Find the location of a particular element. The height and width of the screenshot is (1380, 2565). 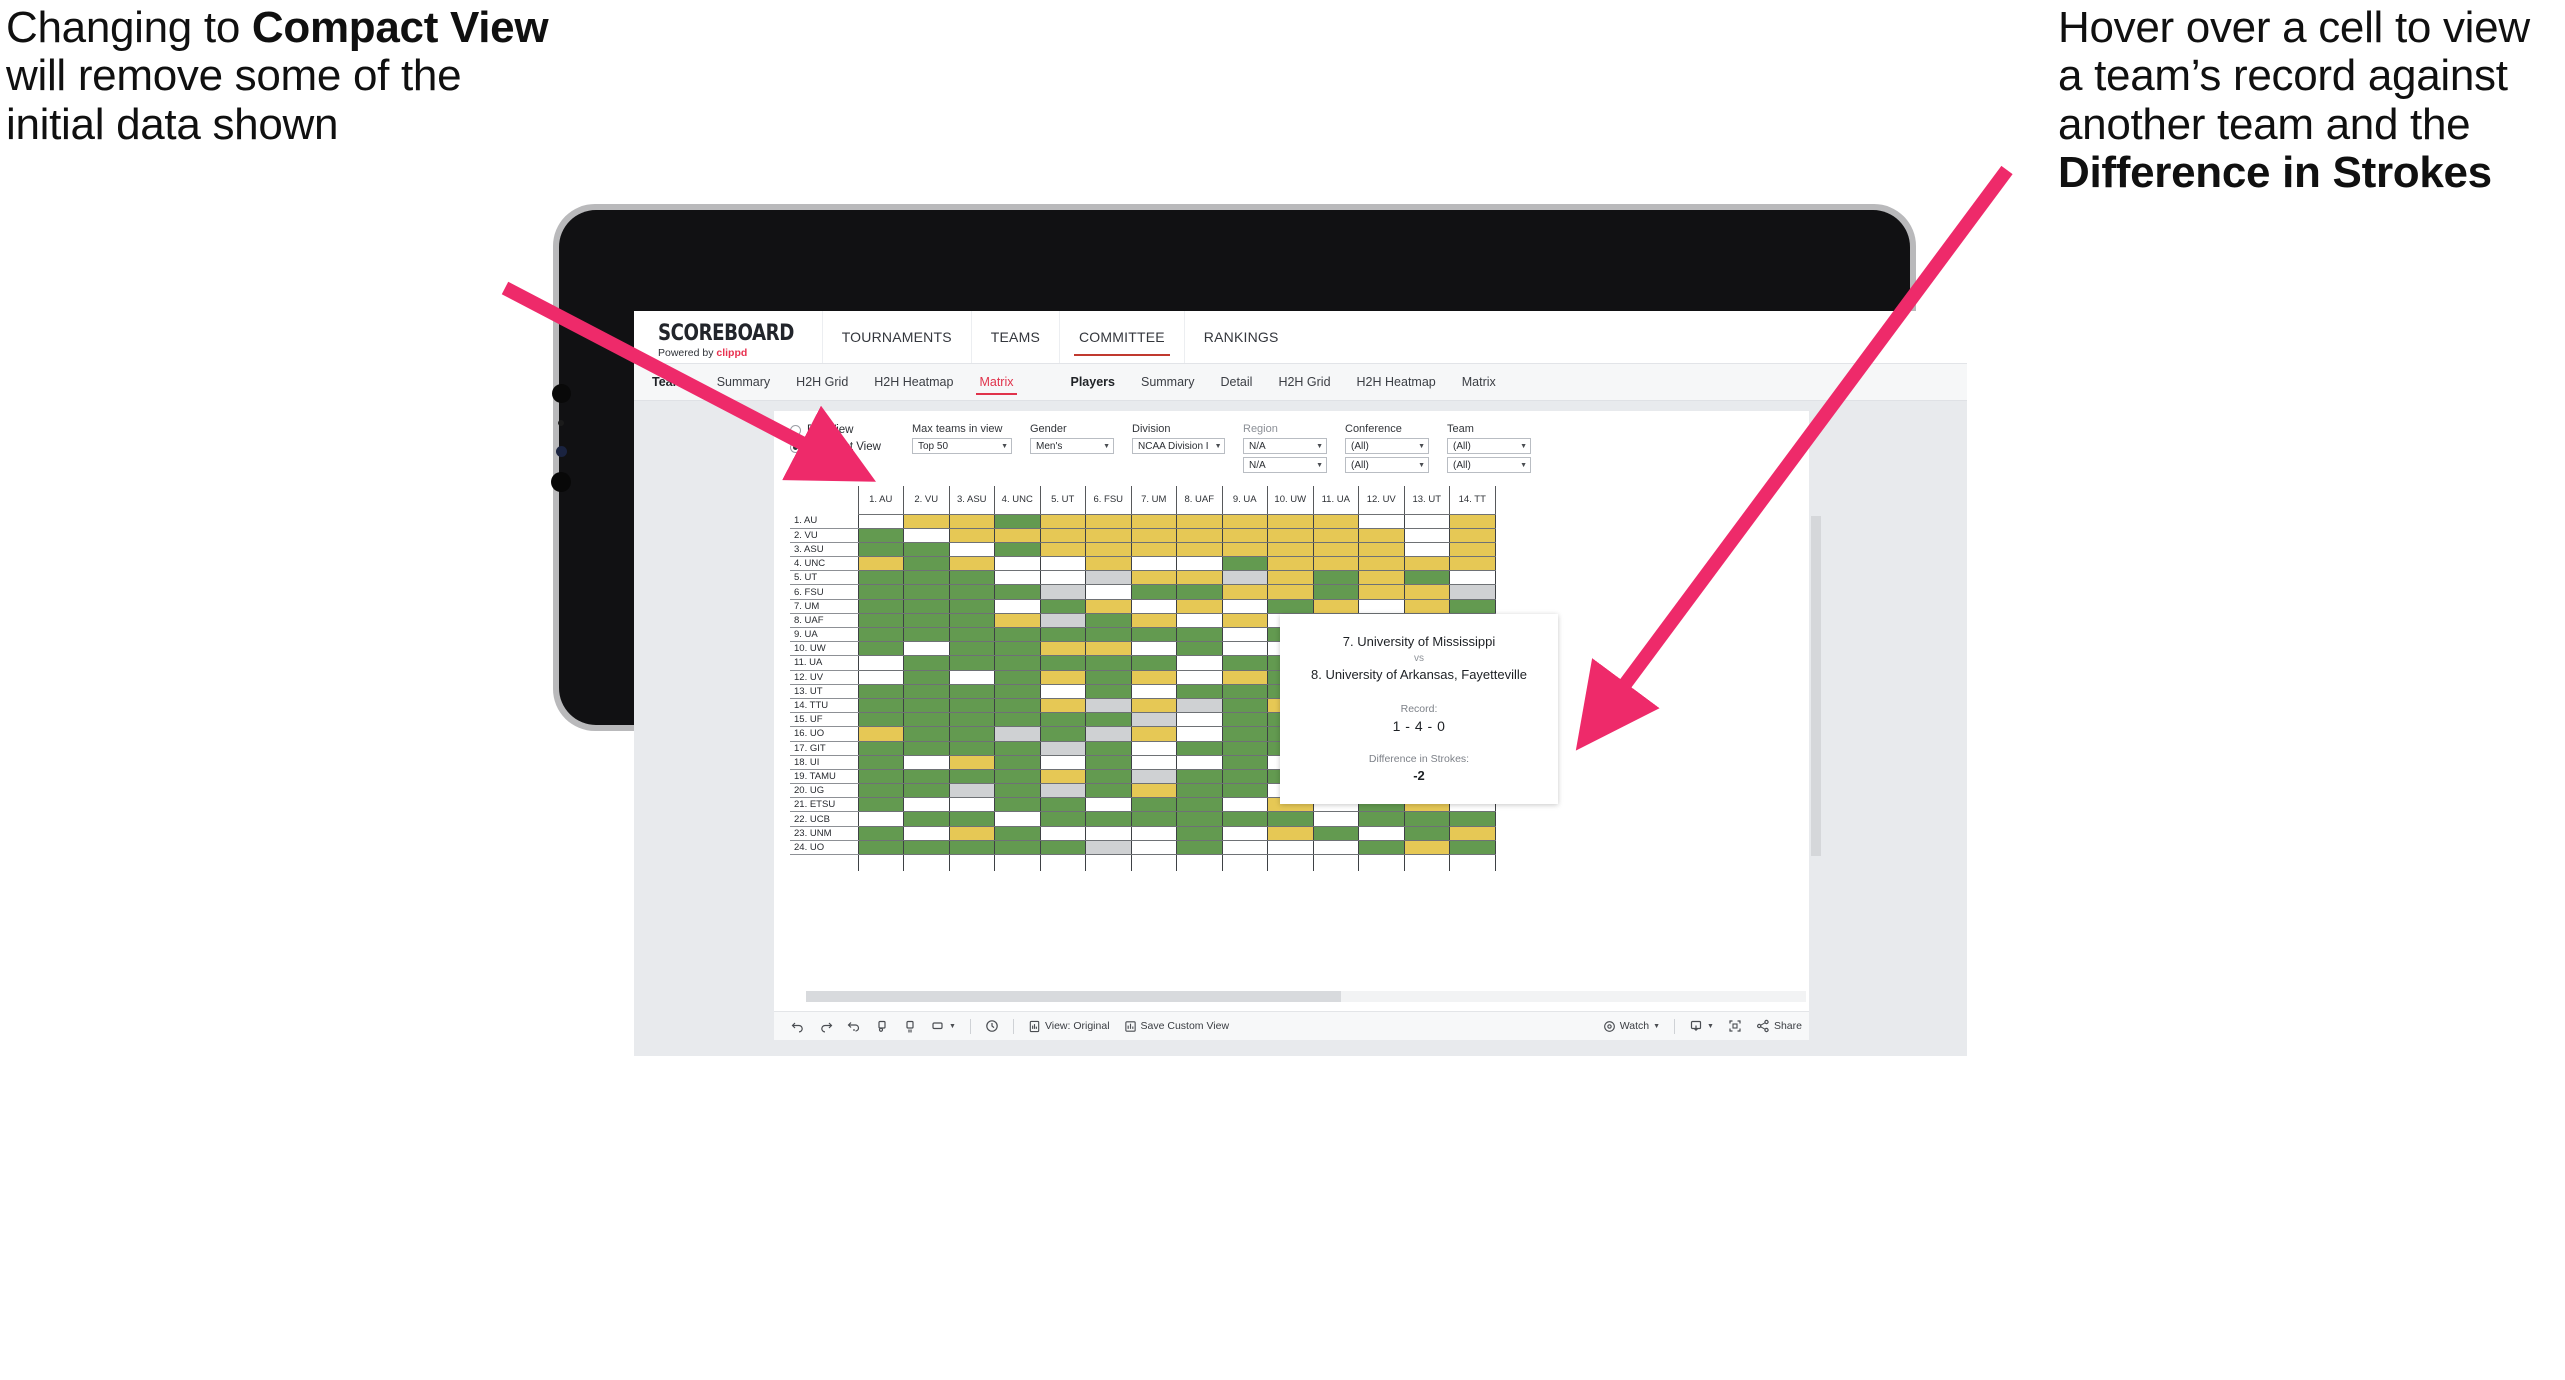

filter-conference-select-2: (All) ▼ is located at coordinates (1387, 465).